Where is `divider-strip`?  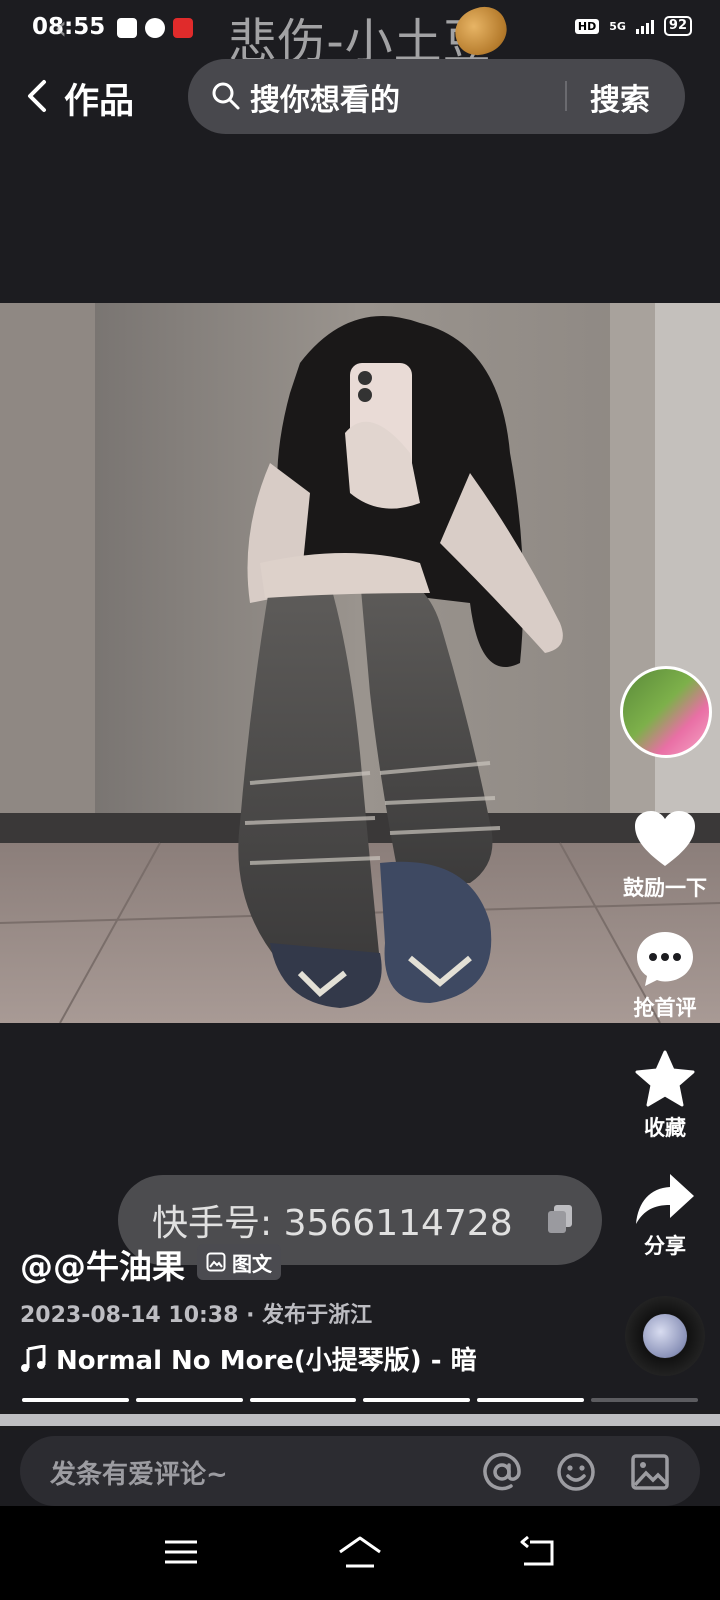 divider-strip is located at coordinates (360, 1420).